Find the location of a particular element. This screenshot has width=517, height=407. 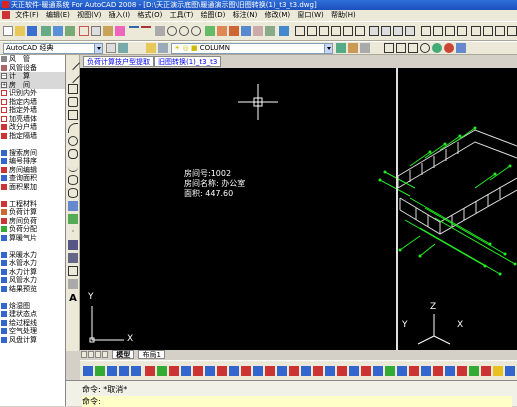

side-header-room: + 房 间 is located at coordinates (32, 84).